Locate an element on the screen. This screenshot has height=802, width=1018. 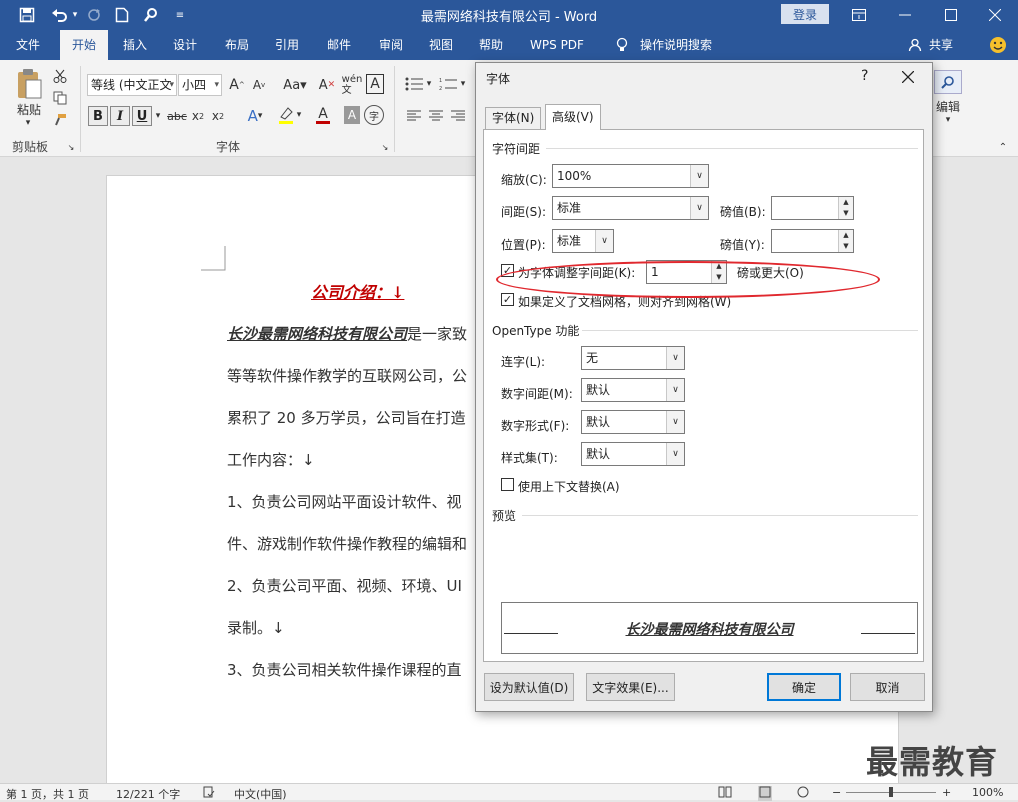
find-icon is located at coordinates (151, 15).